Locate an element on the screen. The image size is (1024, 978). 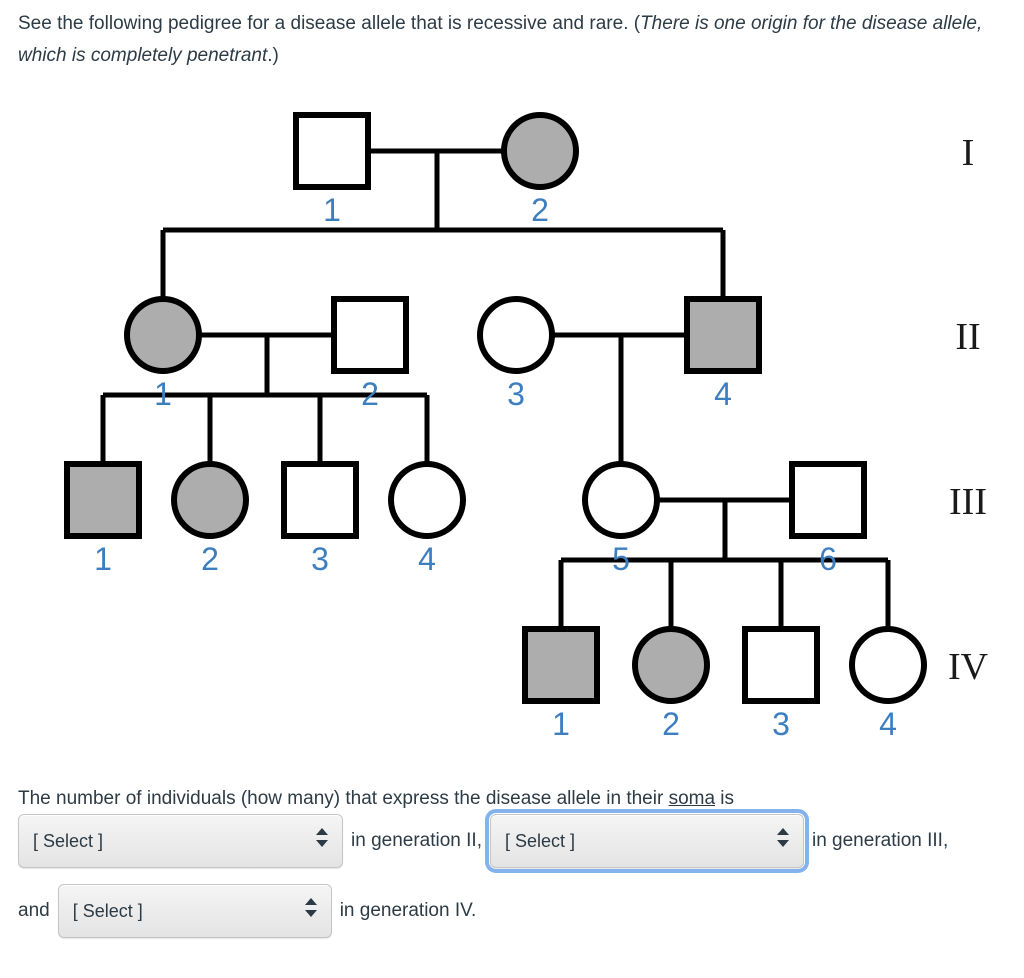
individual-IV-1: 1 is located at coordinates (561, 684).